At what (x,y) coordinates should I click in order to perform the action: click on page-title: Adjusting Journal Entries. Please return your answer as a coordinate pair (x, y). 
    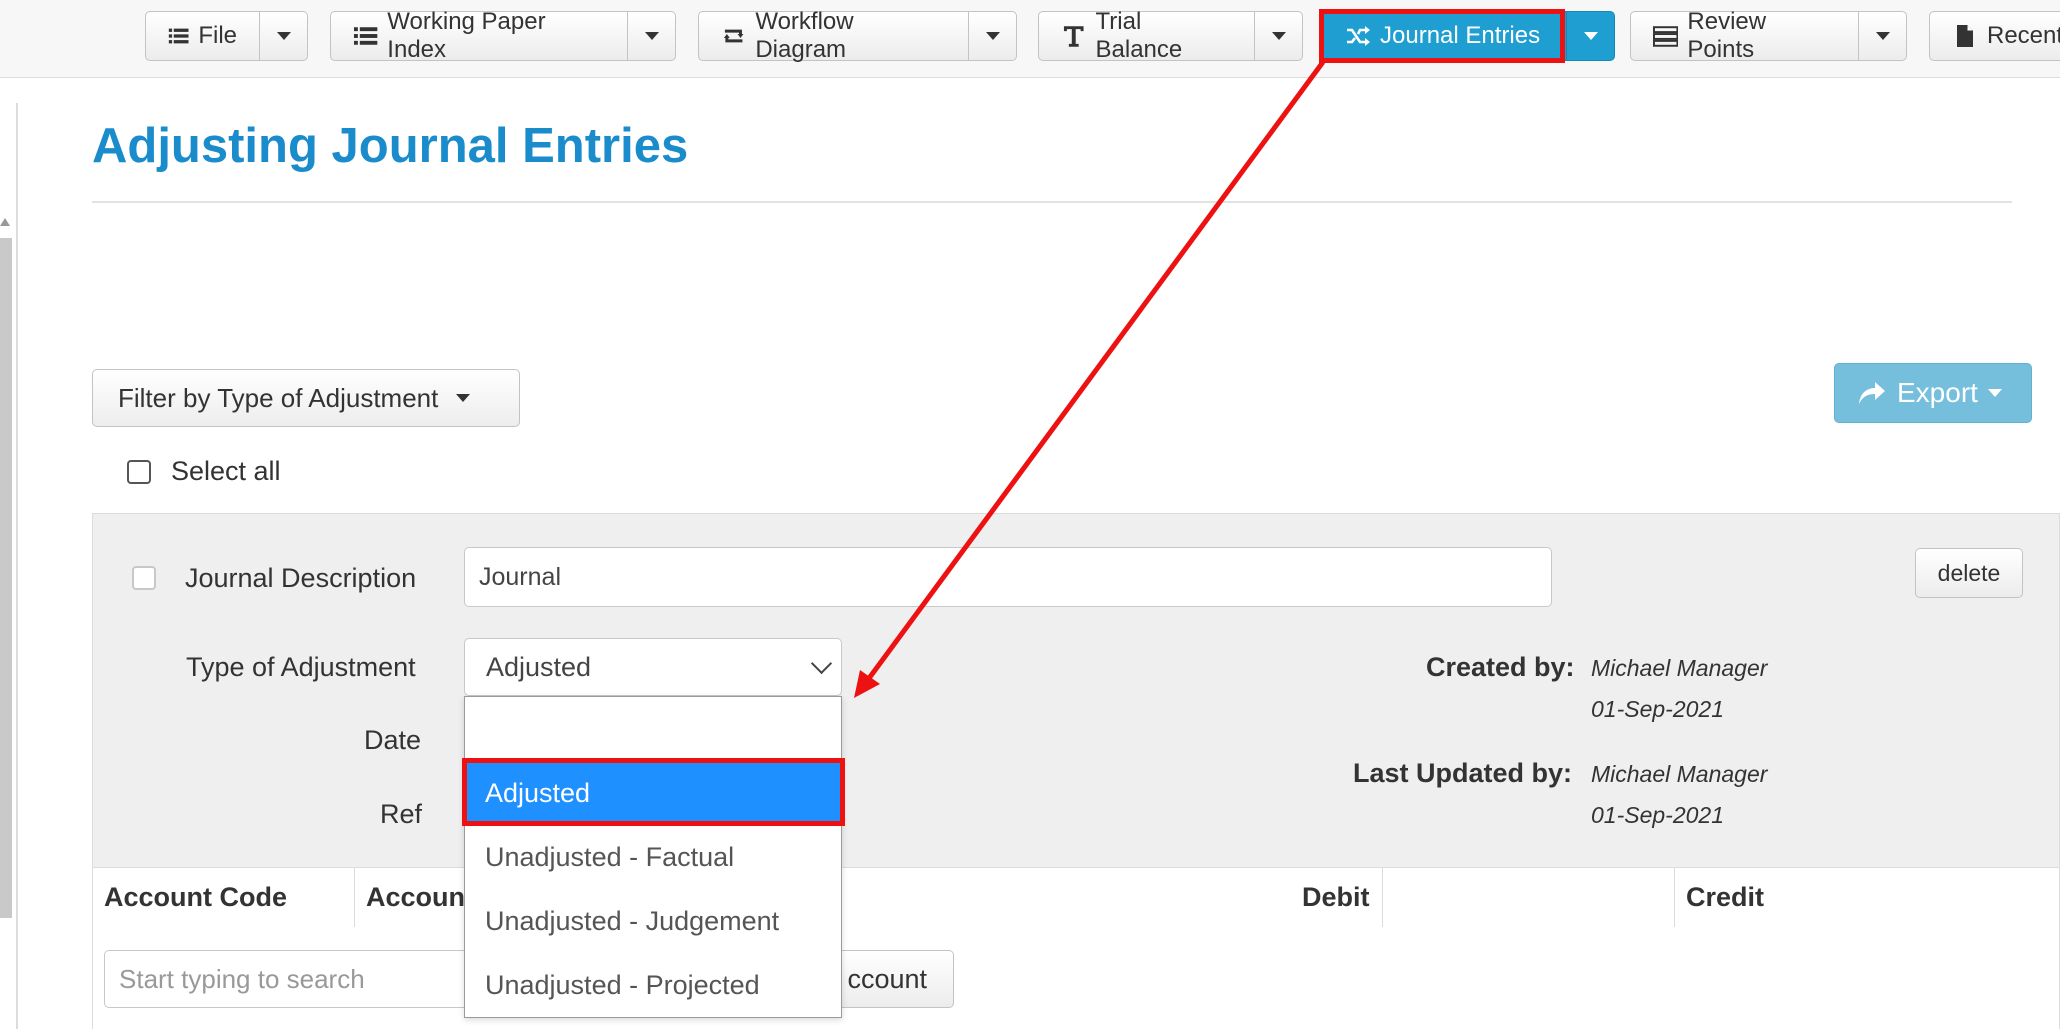
    Looking at the image, I should click on (390, 146).